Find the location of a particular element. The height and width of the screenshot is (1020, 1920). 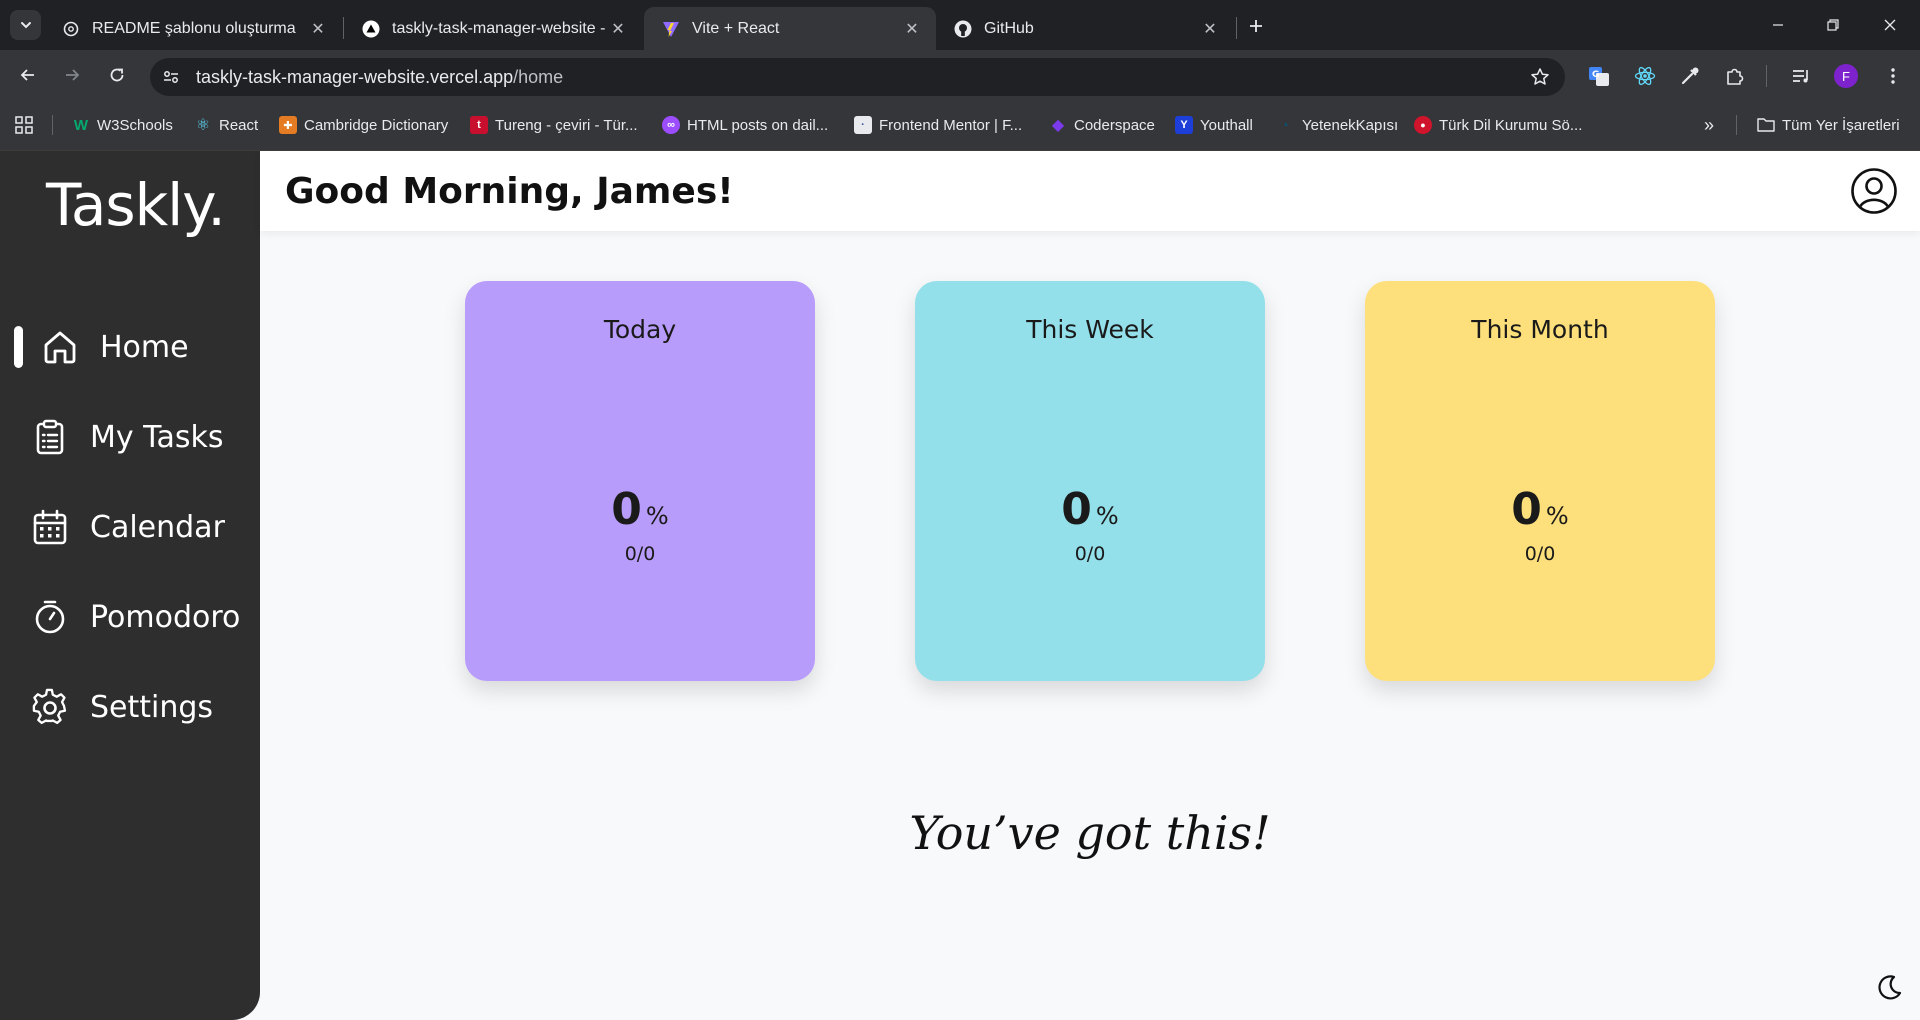

restore-button is located at coordinates (1833, 25).